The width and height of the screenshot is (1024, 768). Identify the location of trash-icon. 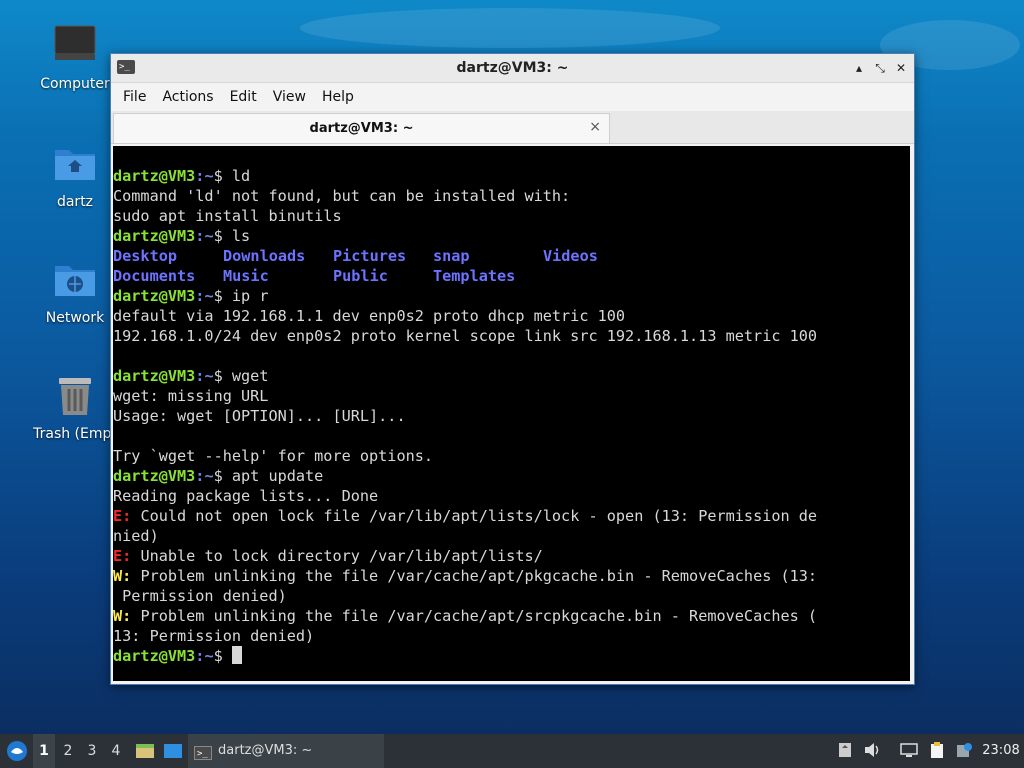
(75, 396).